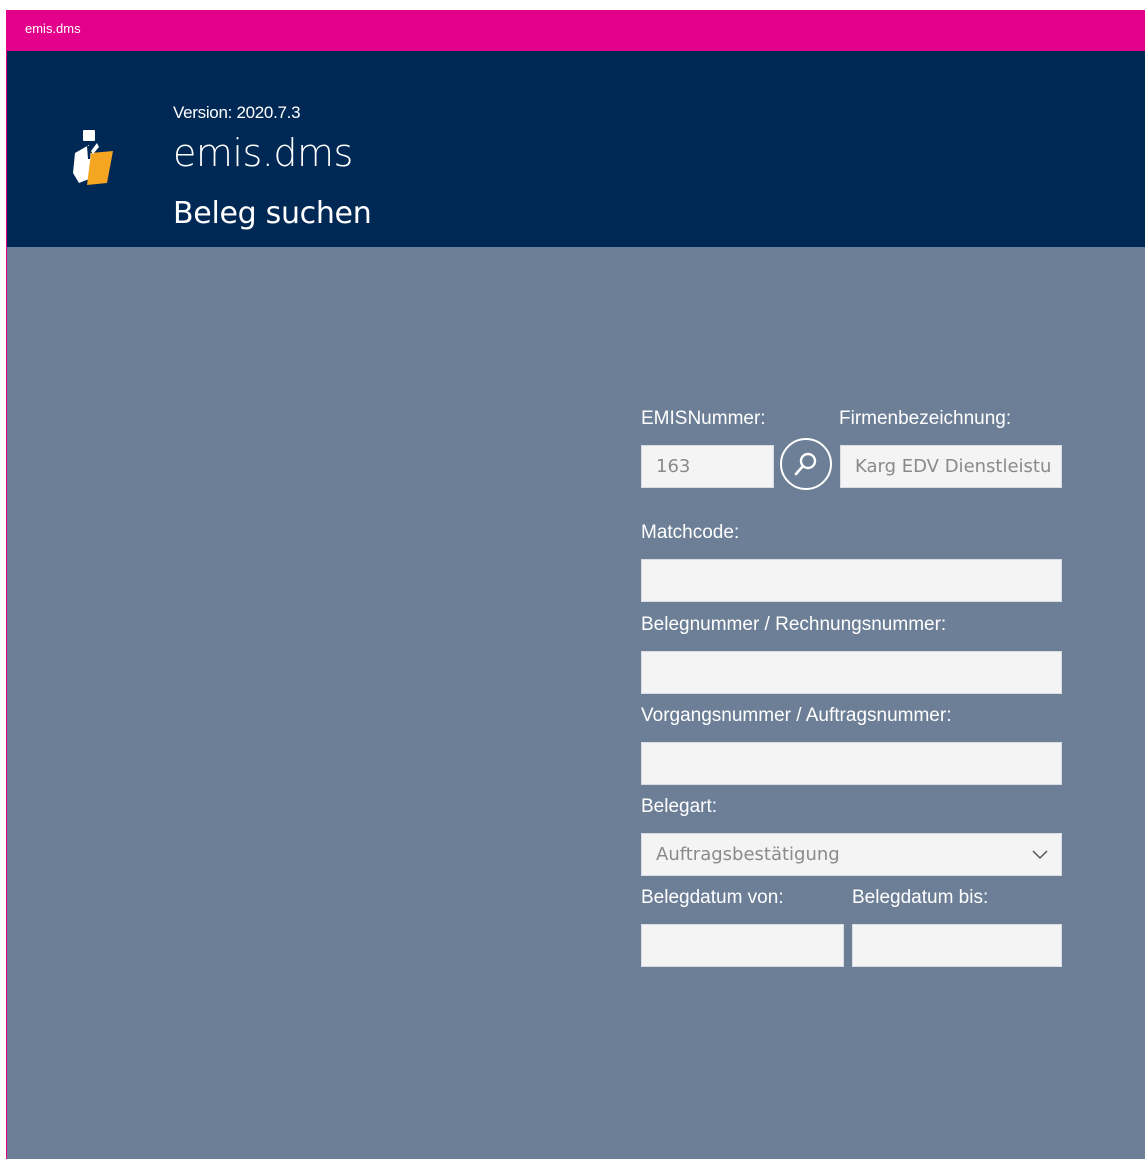  I want to click on belegart-selected-value: Auftragsbestätigung, so click(748, 854).